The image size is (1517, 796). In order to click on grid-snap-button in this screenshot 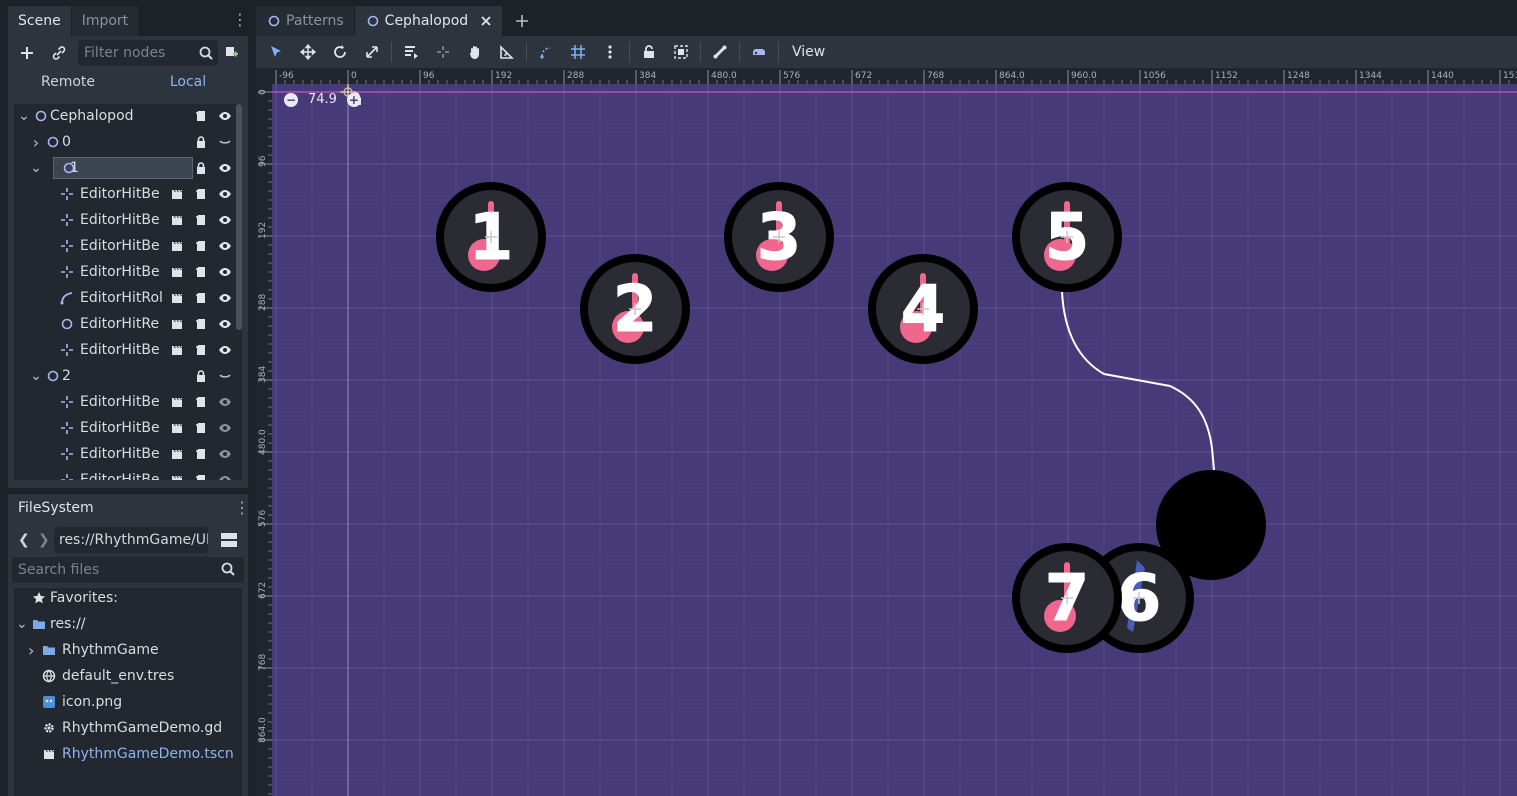, I will do `click(578, 52)`.